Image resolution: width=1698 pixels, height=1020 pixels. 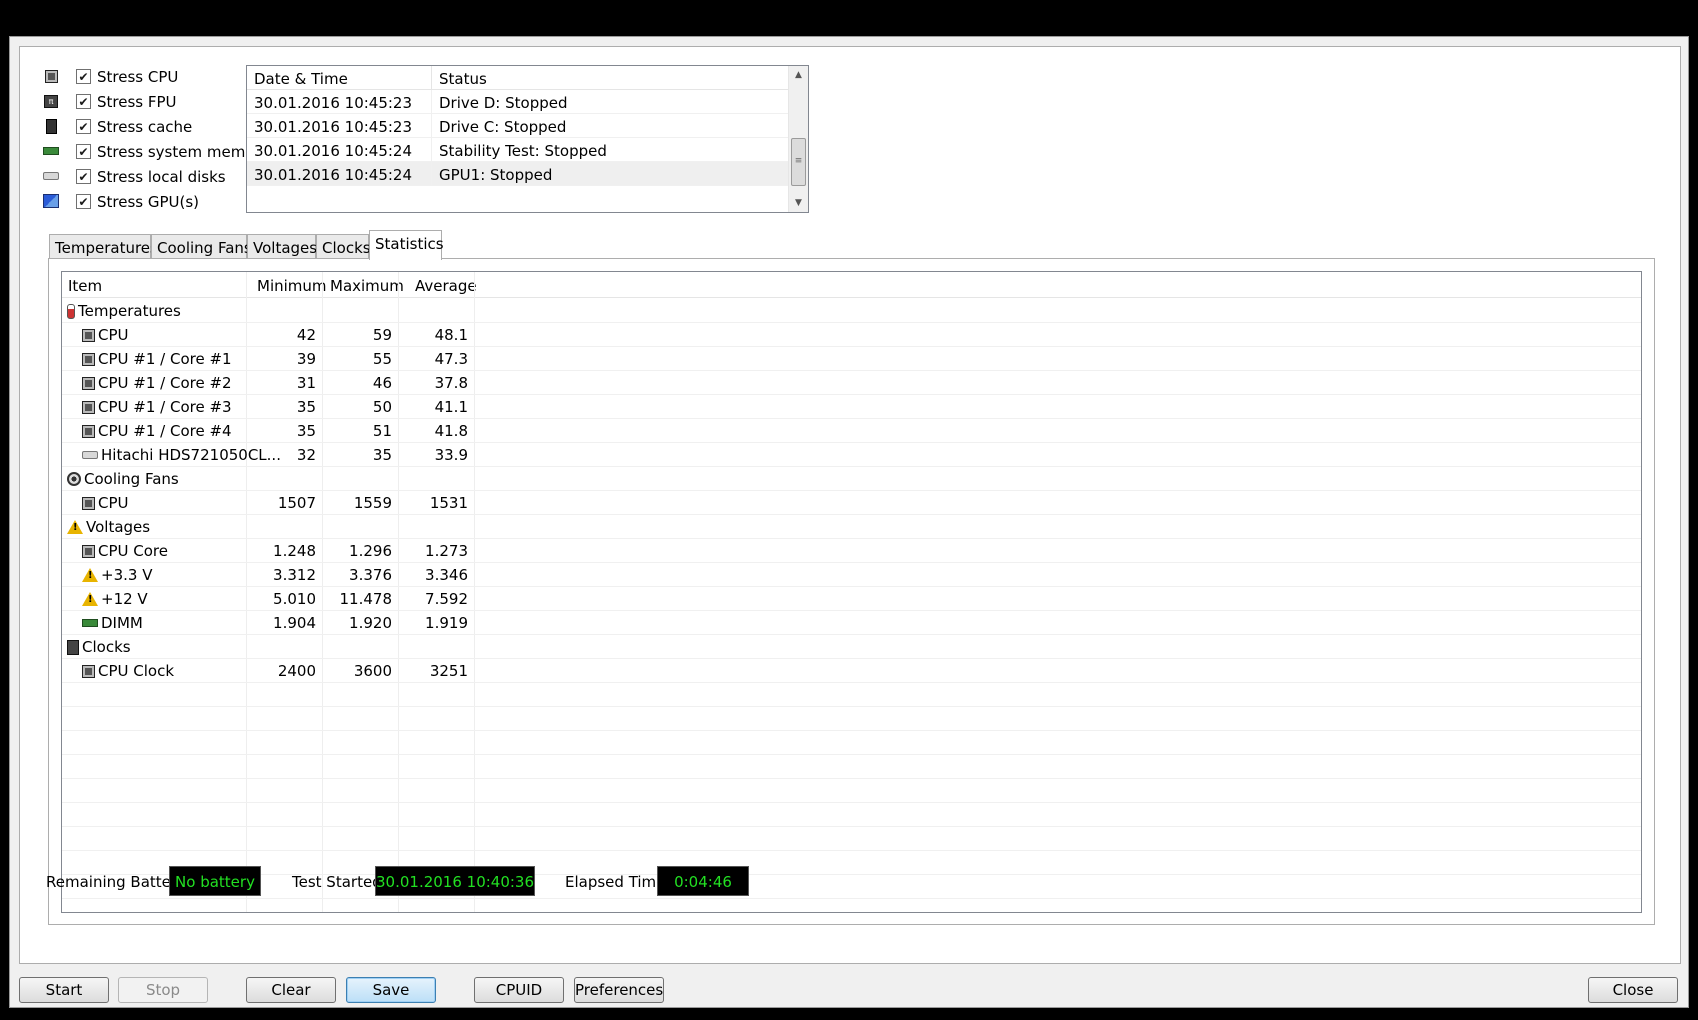 I want to click on test-started-label: Test Started:, so click(x=339, y=882).